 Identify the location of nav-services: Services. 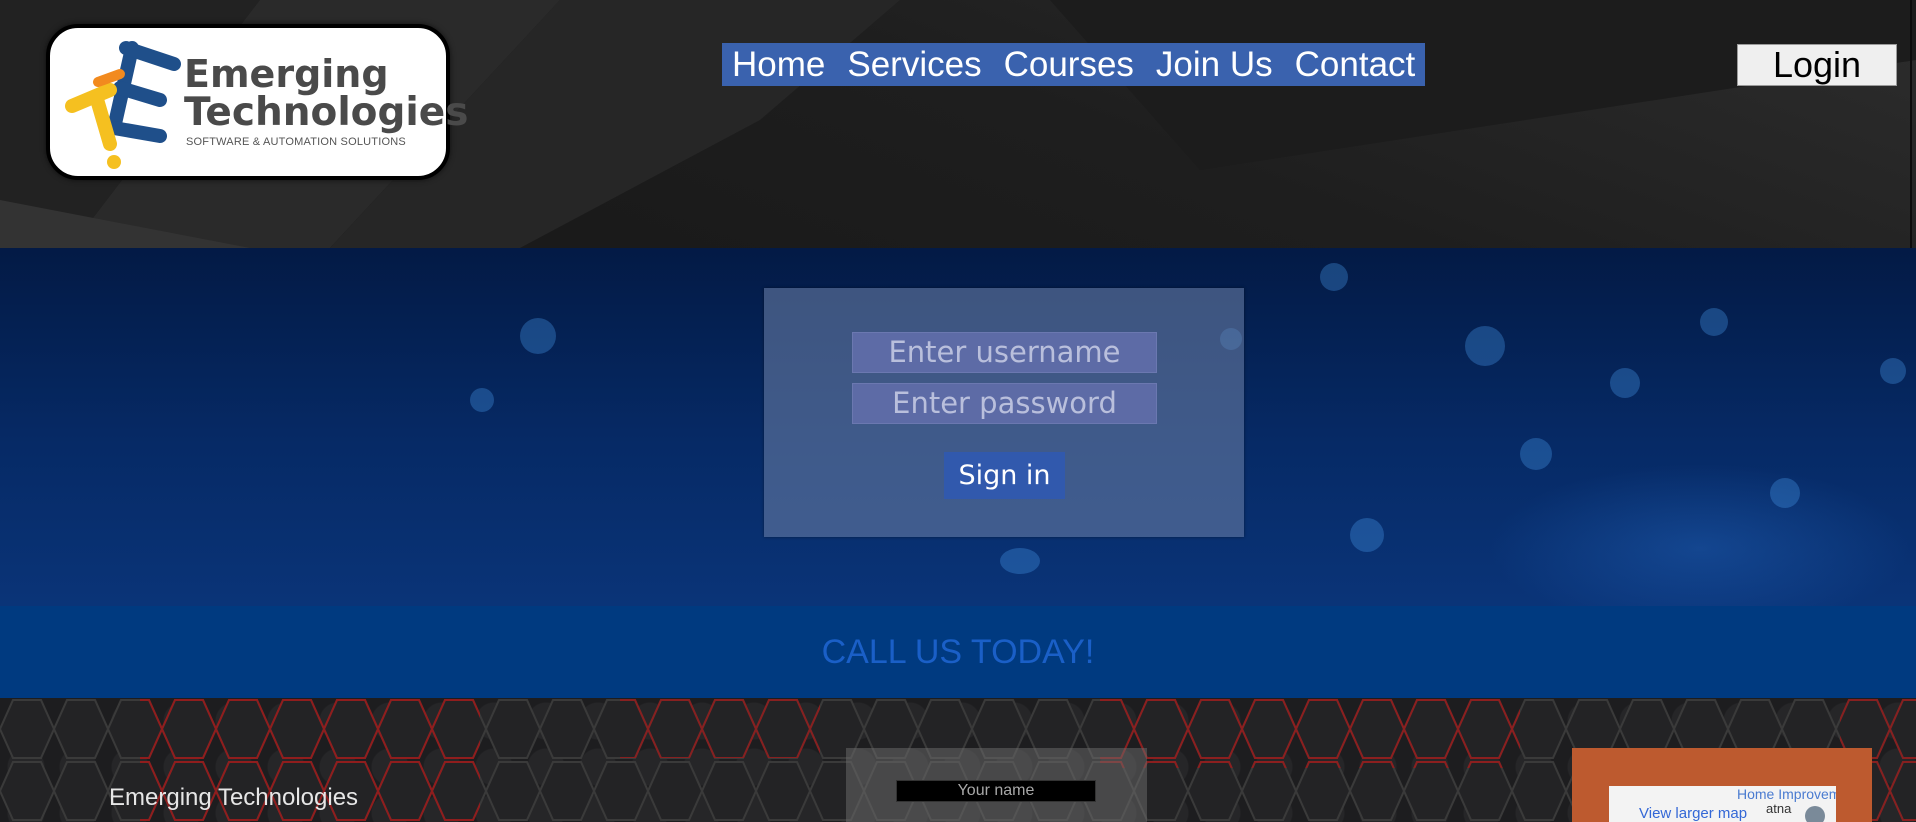
(914, 64).